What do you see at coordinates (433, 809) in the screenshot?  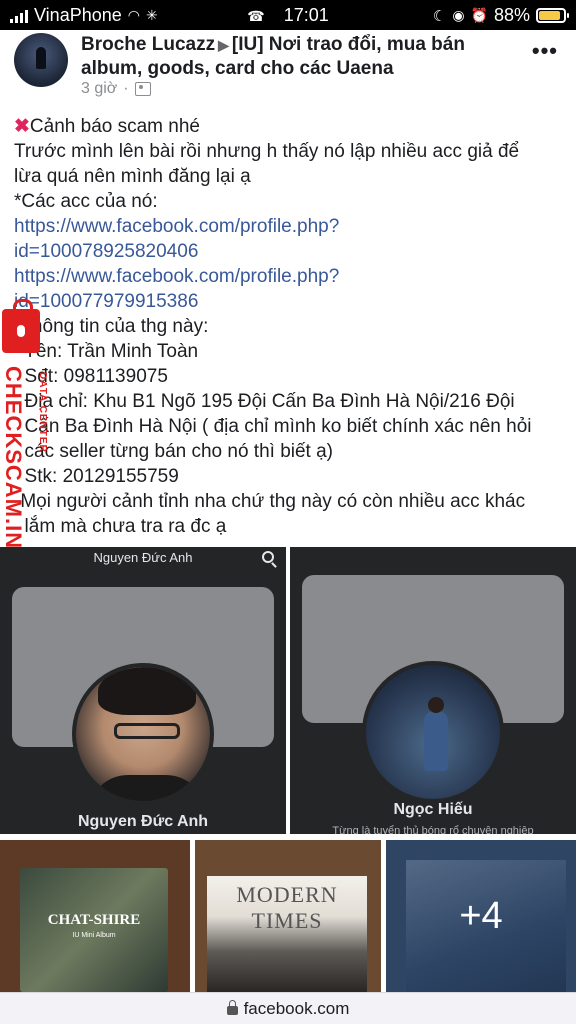 I see `screenshot-profile-name: Ngọc Hiếu` at bounding box center [433, 809].